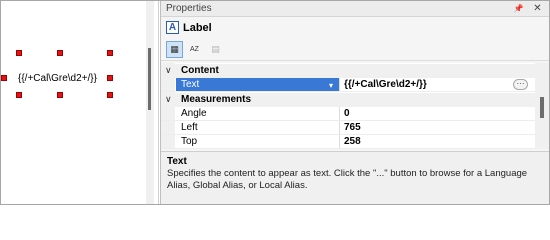 The width and height of the screenshot is (550, 240). I want to click on resize-handle-bottom-middle, so click(60, 95).